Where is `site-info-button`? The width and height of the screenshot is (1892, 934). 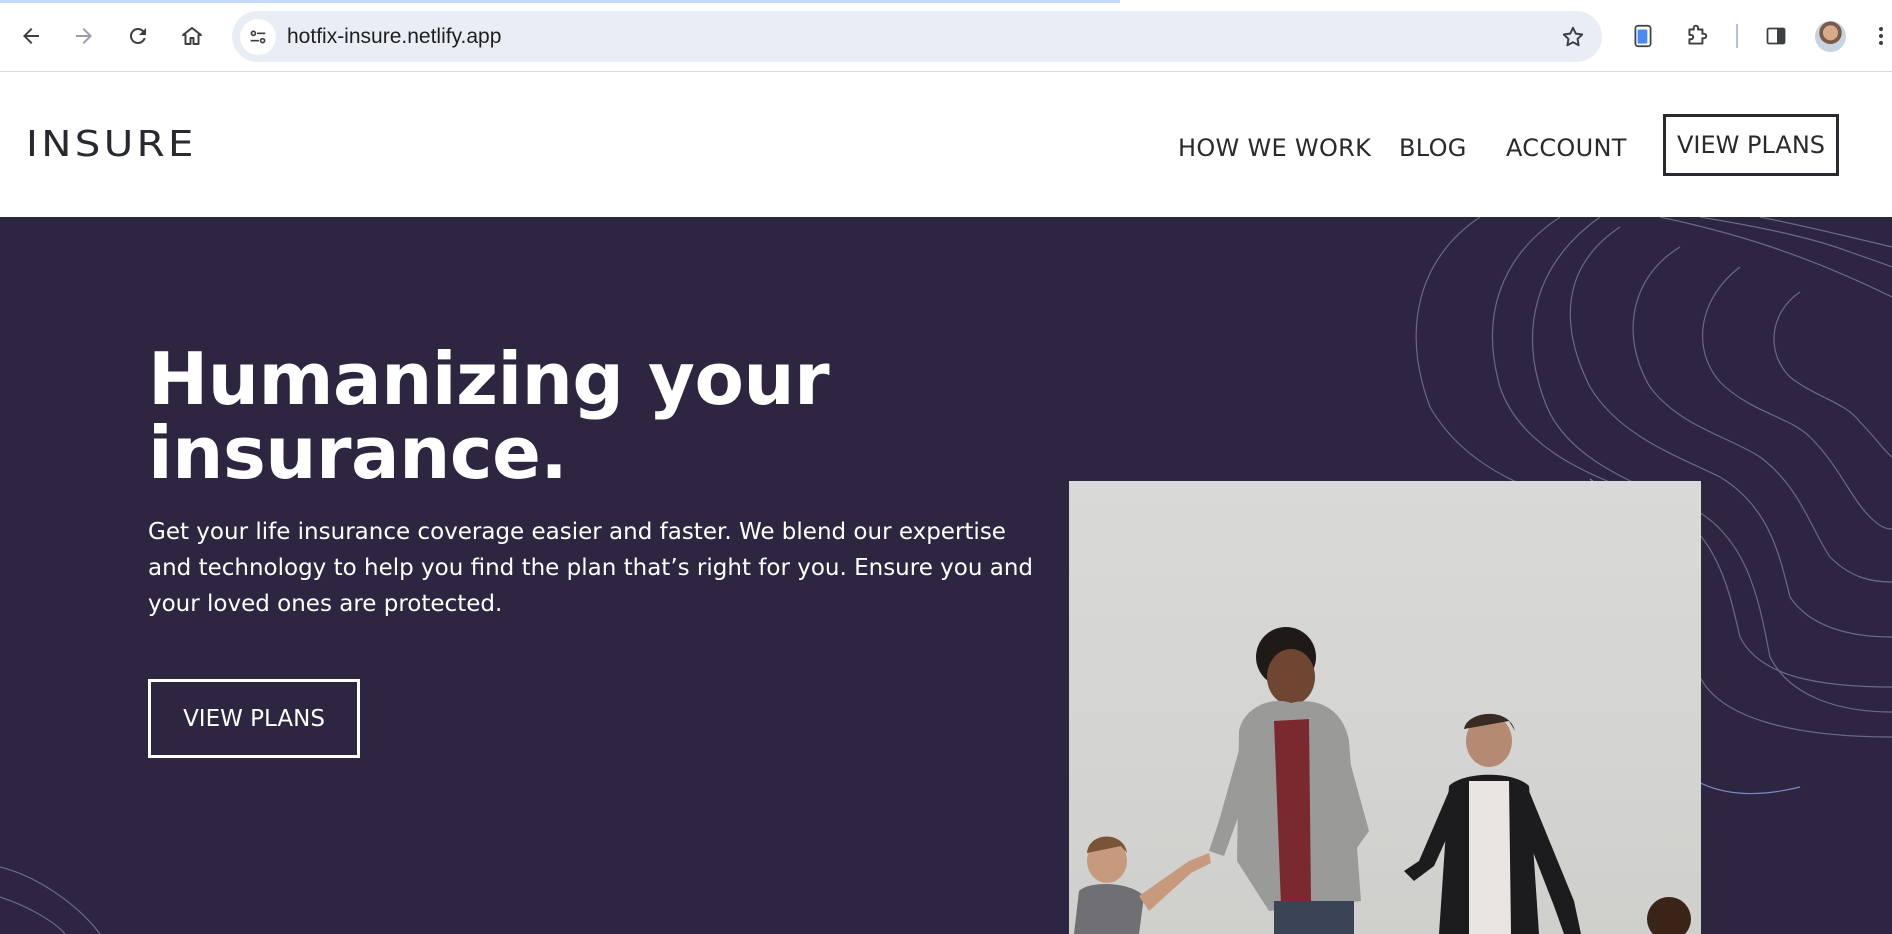
site-info-button is located at coordinates (258, 37).